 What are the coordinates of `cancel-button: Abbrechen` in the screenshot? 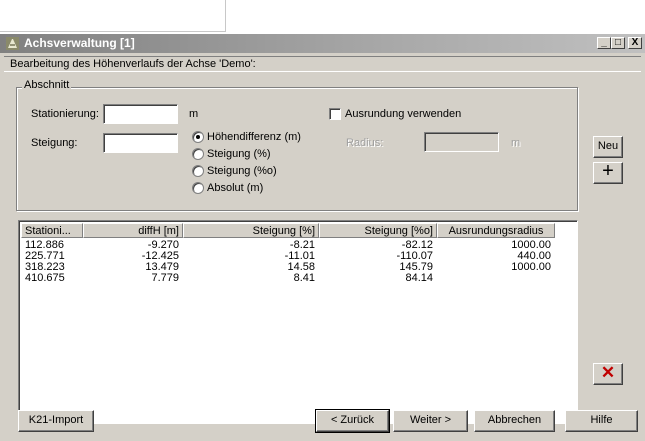 It's located at (514, 421).